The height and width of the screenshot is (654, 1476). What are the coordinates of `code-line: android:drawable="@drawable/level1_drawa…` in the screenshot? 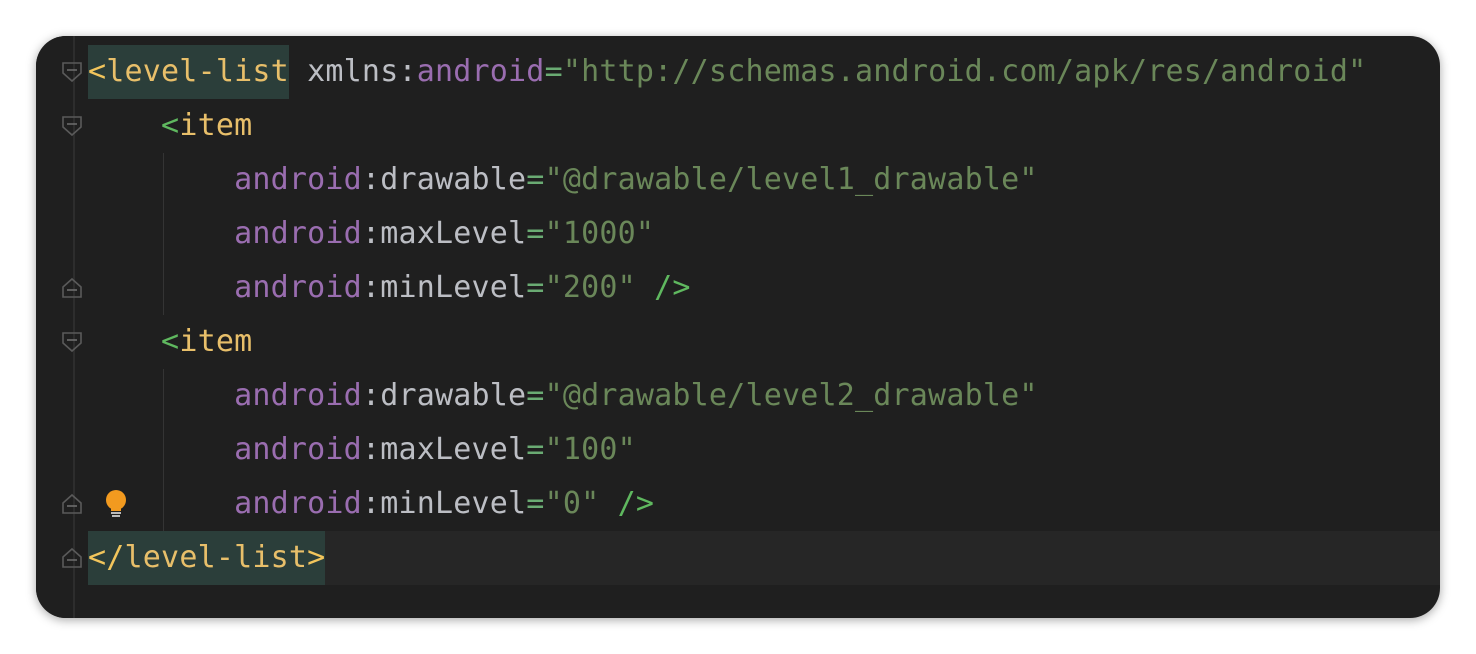 It's located at (764, 180).